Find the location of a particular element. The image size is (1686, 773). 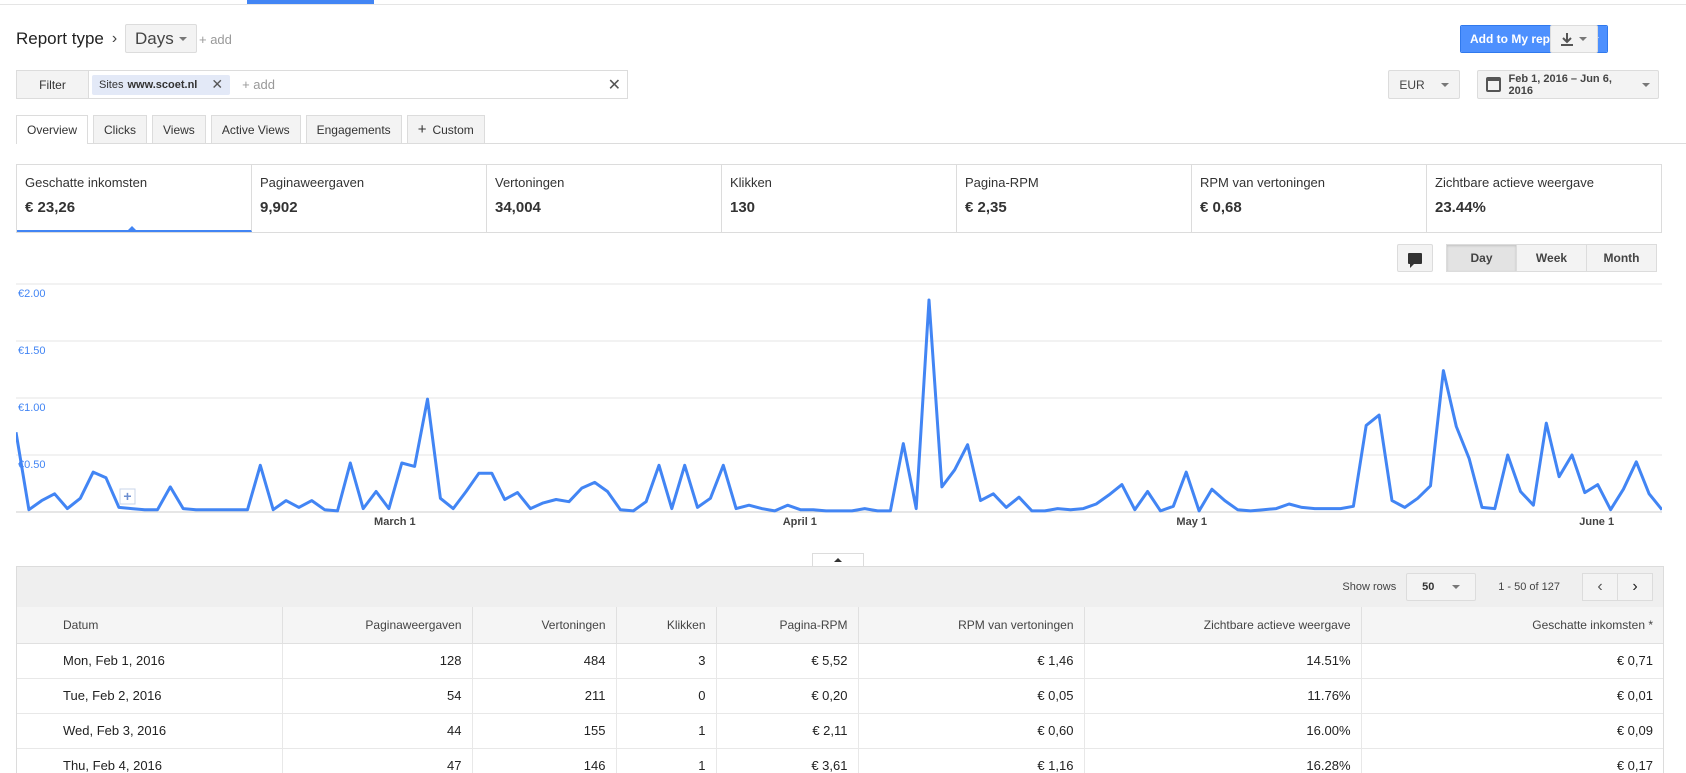

metric-card-estimated-earnings: Geschatte inkomsten € 23,26 is located at coordinates (134, 198).